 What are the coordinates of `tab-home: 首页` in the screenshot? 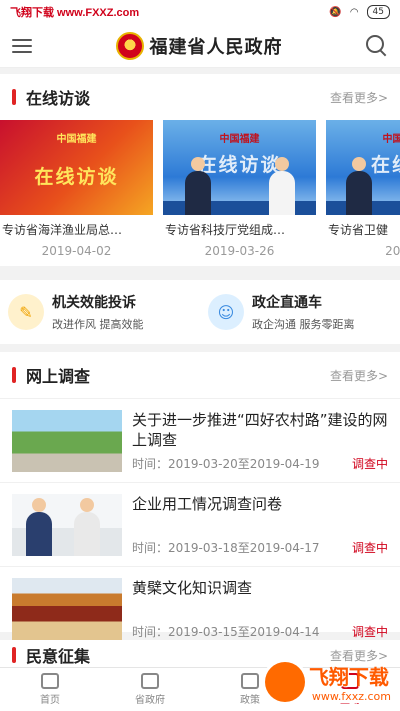 It's located at (50, 689).